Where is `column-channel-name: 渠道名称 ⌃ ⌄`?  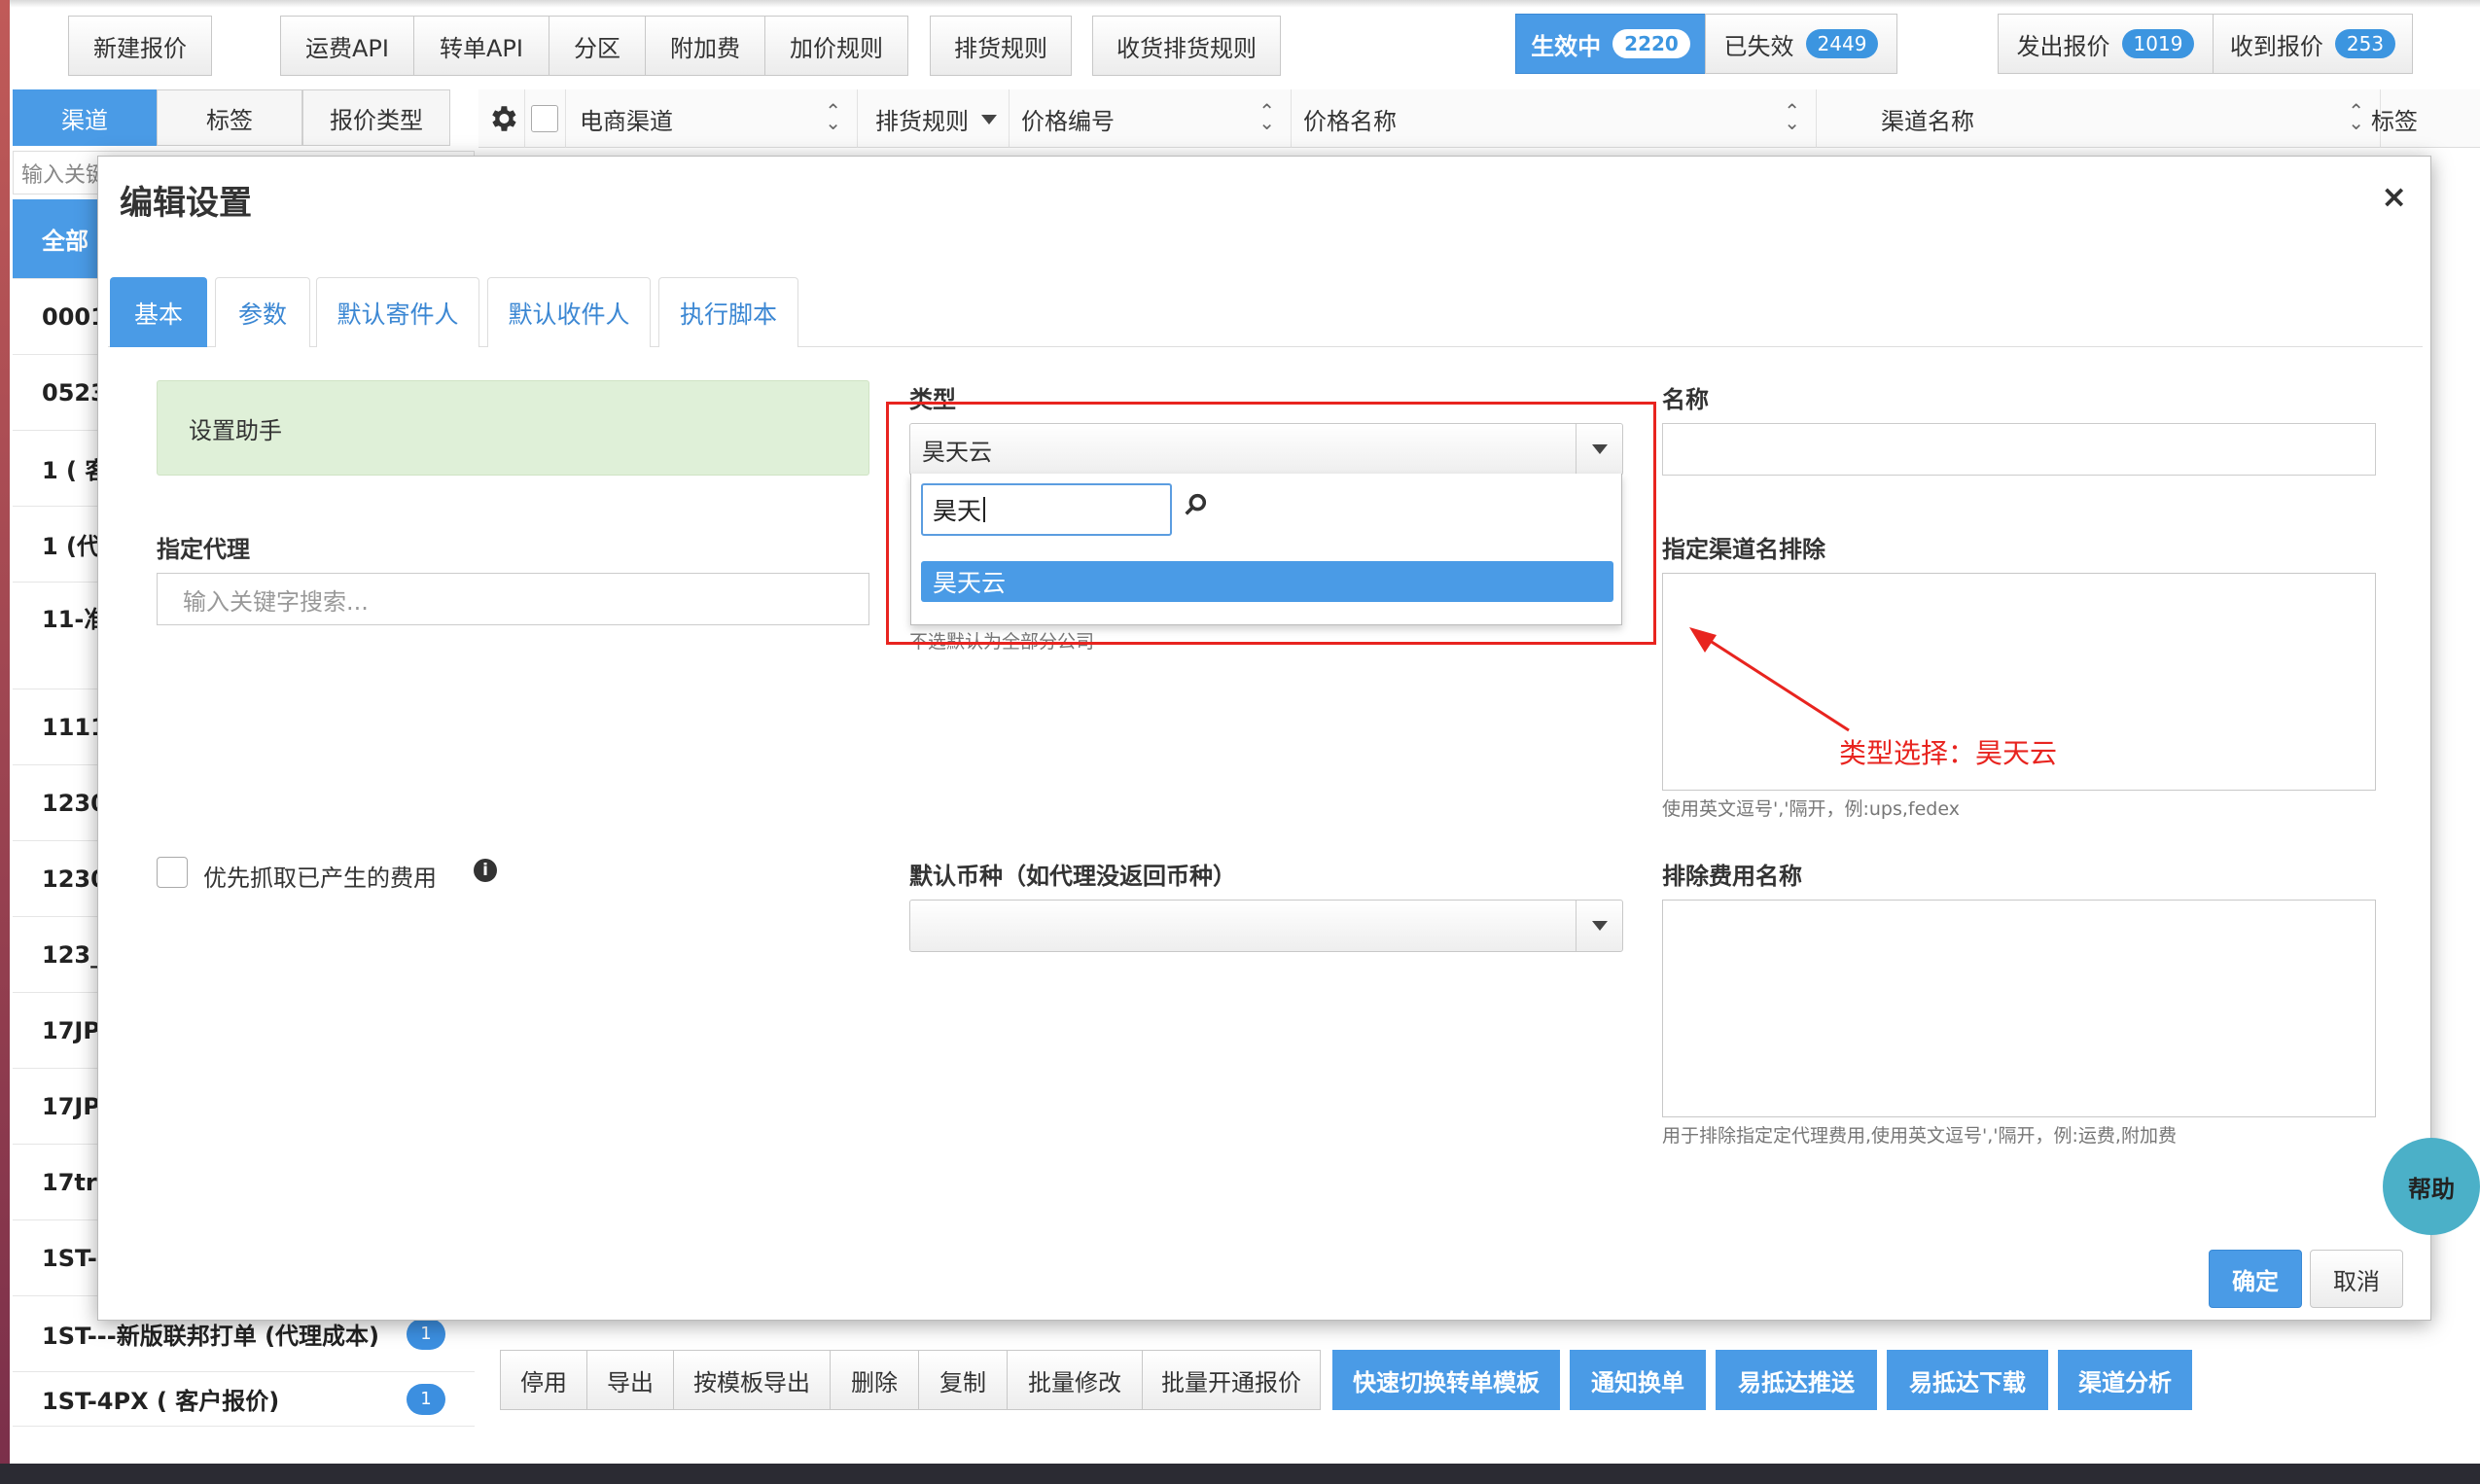
column-channel-name: 渠道名称 ⌃ ⌄ is located at coordinates (2125, 119).